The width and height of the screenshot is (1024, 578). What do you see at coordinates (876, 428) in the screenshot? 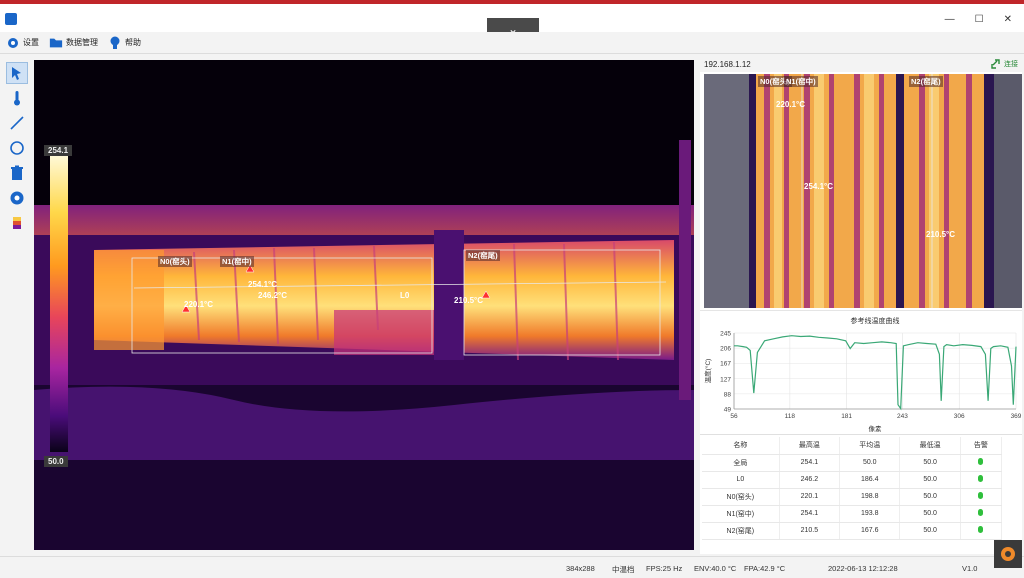
I see `x-axis-label: 像素` at bounding box center [876, 428].